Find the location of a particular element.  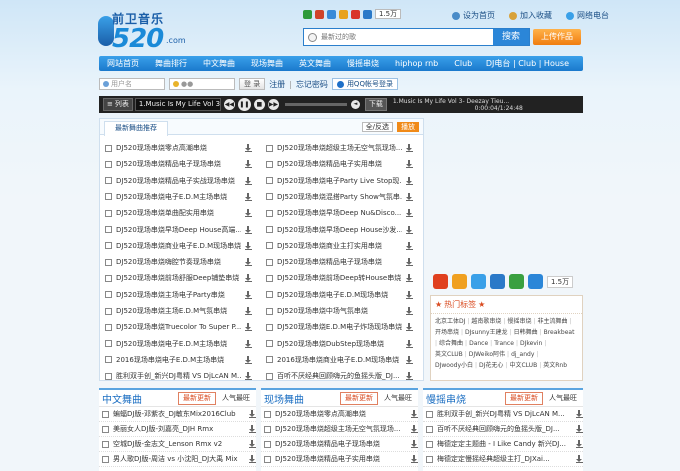

hot-tag: DJ花无心 is located at coordinates (491, 365).